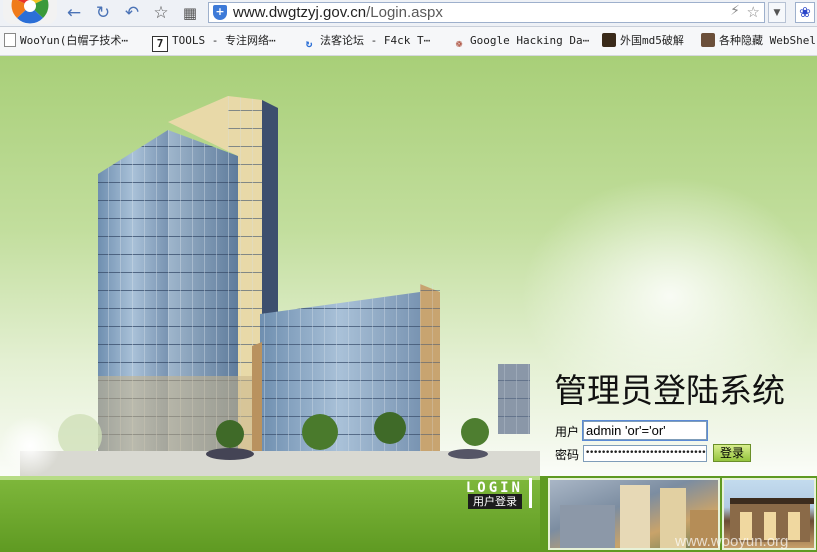 This screenshot has width=817, height=552. I want to click on browser-logo-button, so click(30, 12).